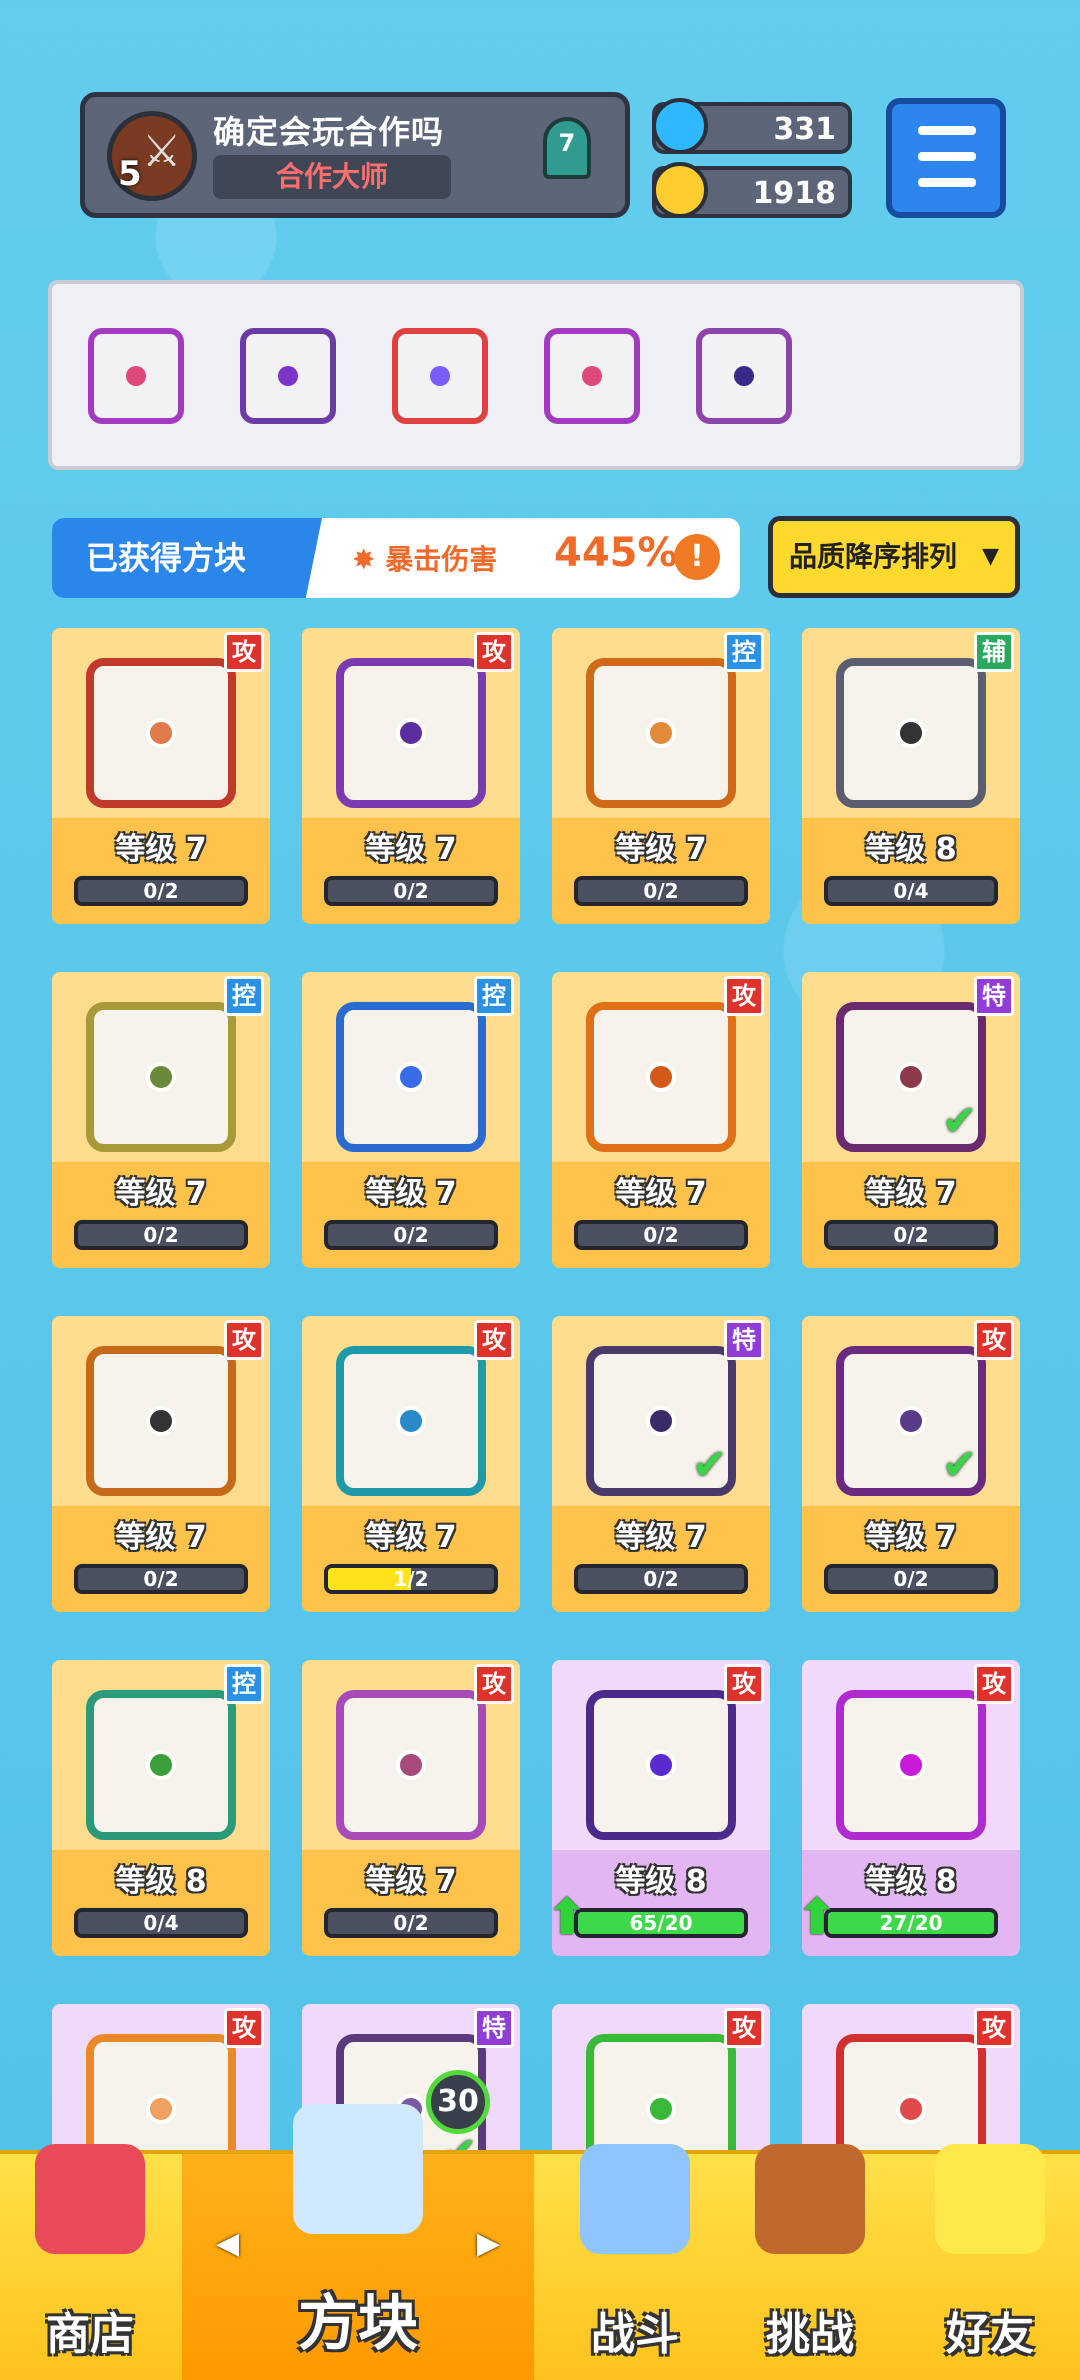  Describe the element at coordinates (227, 2243) in the screenshot. I see `prev-arrow-icon: ◀` at that location.